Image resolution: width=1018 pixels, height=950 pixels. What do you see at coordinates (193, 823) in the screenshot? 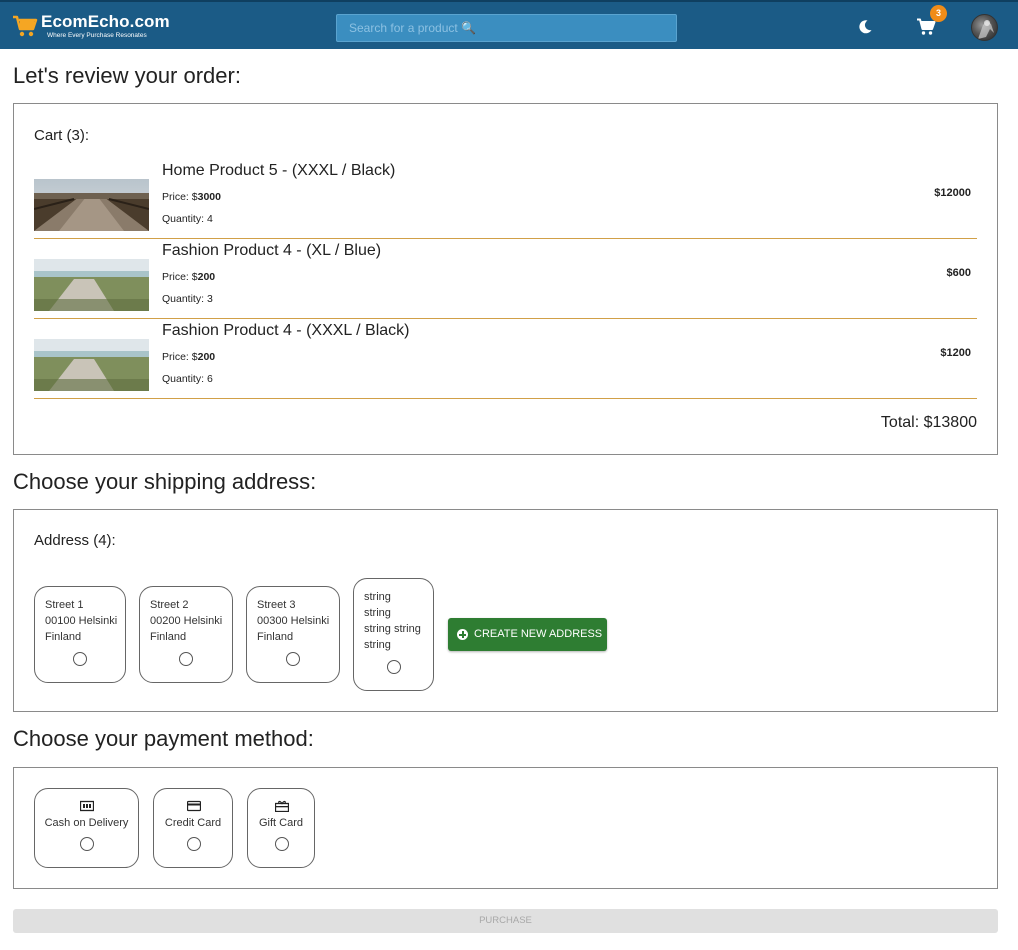
I see `payment-label: Credit Card` at bounding box center [193, 823].